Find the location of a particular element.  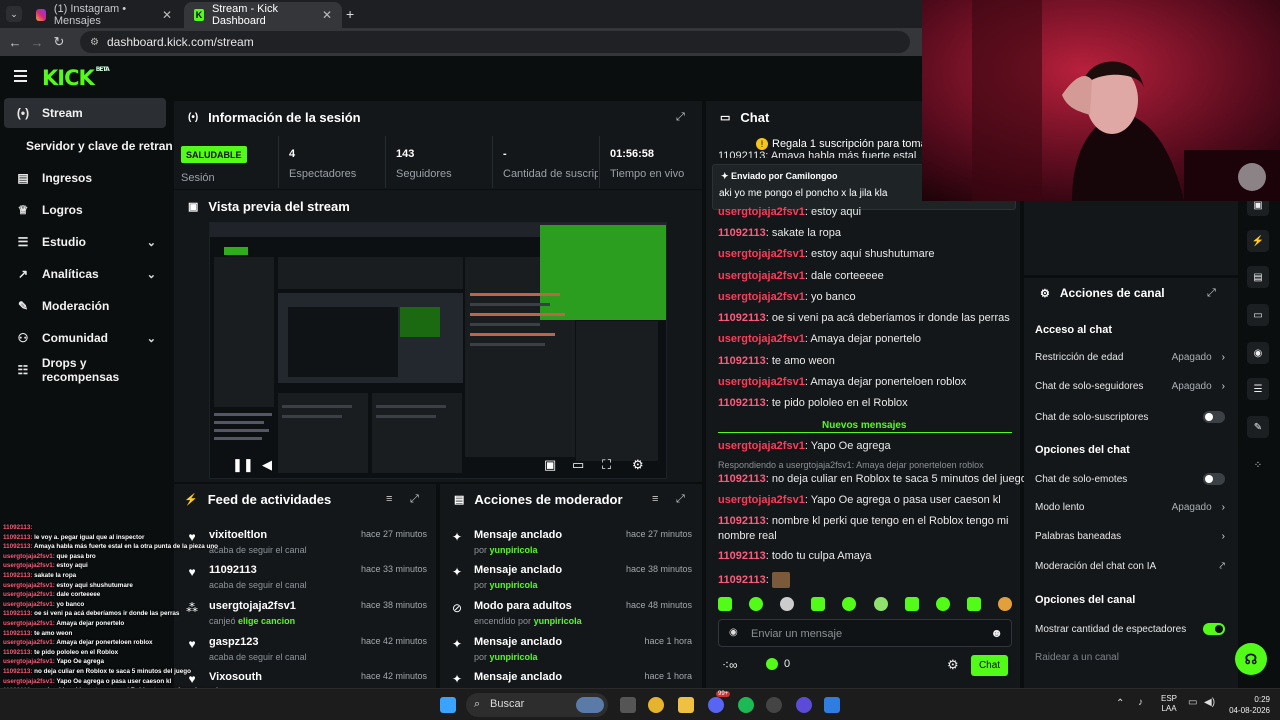

theater-icon: ▭ is located at coordinates (578, 465).